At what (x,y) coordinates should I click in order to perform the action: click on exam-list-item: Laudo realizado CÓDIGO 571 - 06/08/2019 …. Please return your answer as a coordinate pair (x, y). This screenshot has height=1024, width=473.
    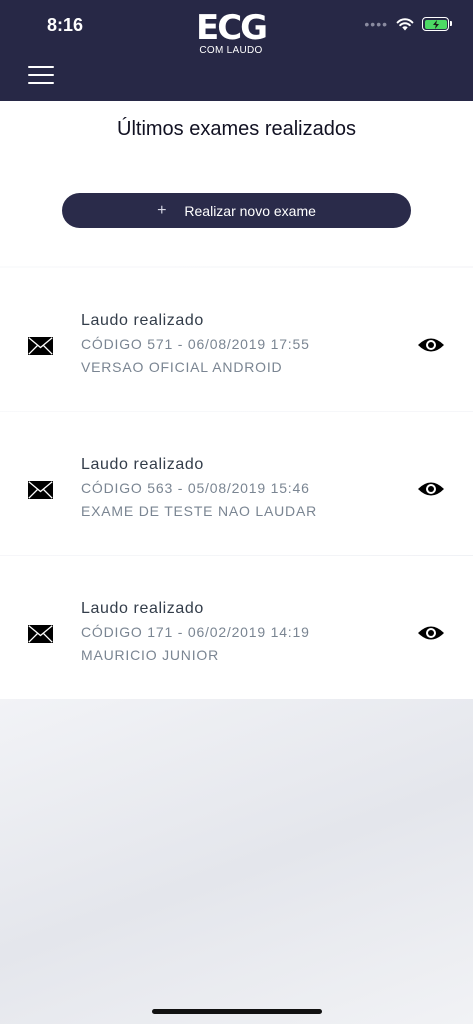
    Looking at the image, I should click on (236, 339).